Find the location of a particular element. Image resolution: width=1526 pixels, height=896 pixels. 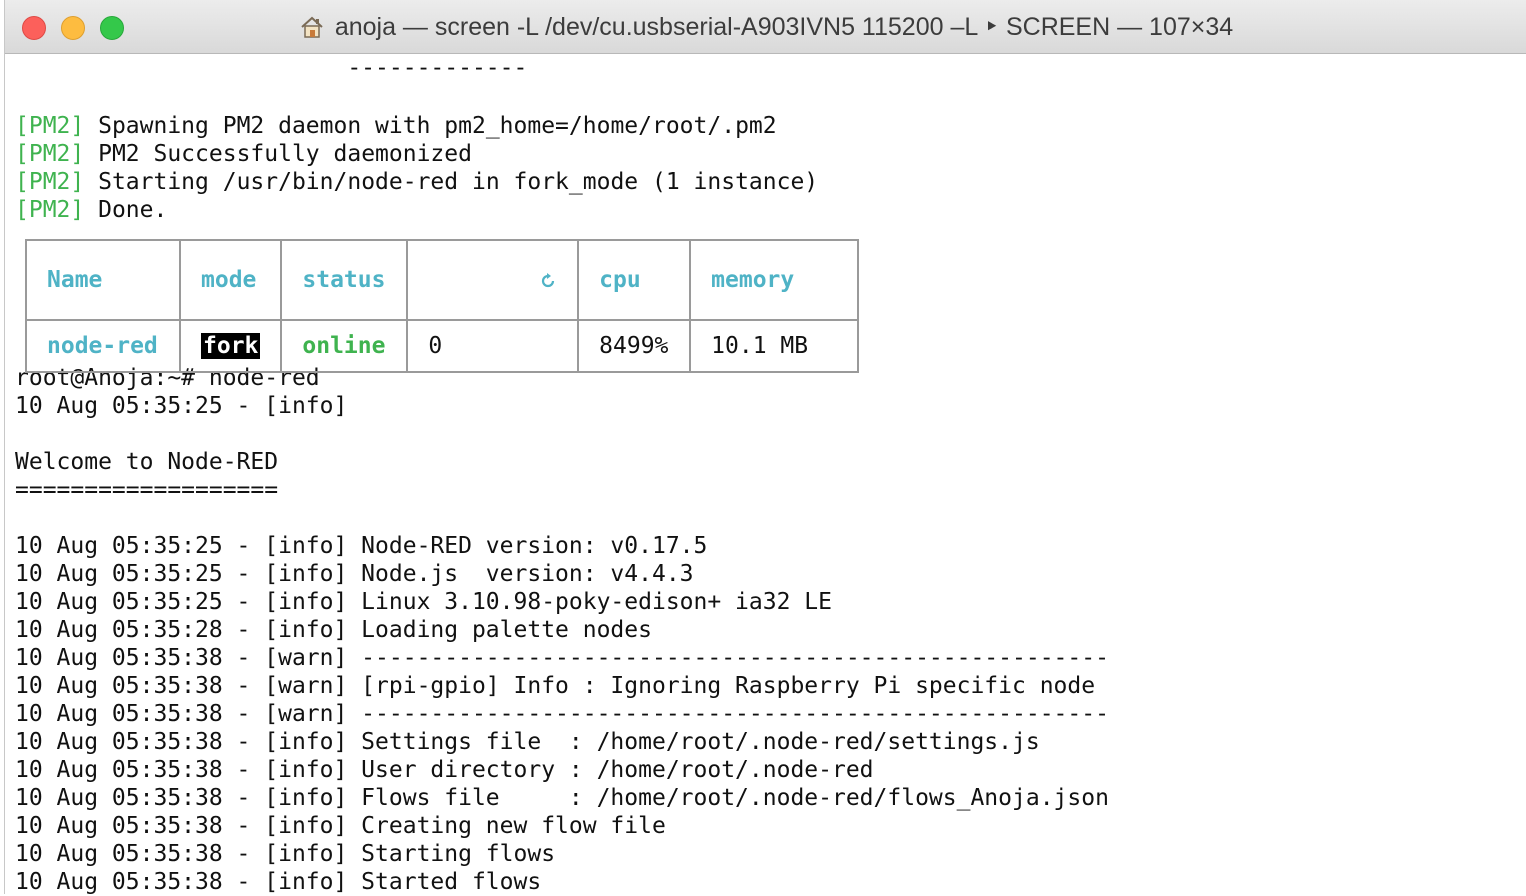

log-line: Welcome to Node-RED is located at coordinates (147, 462).